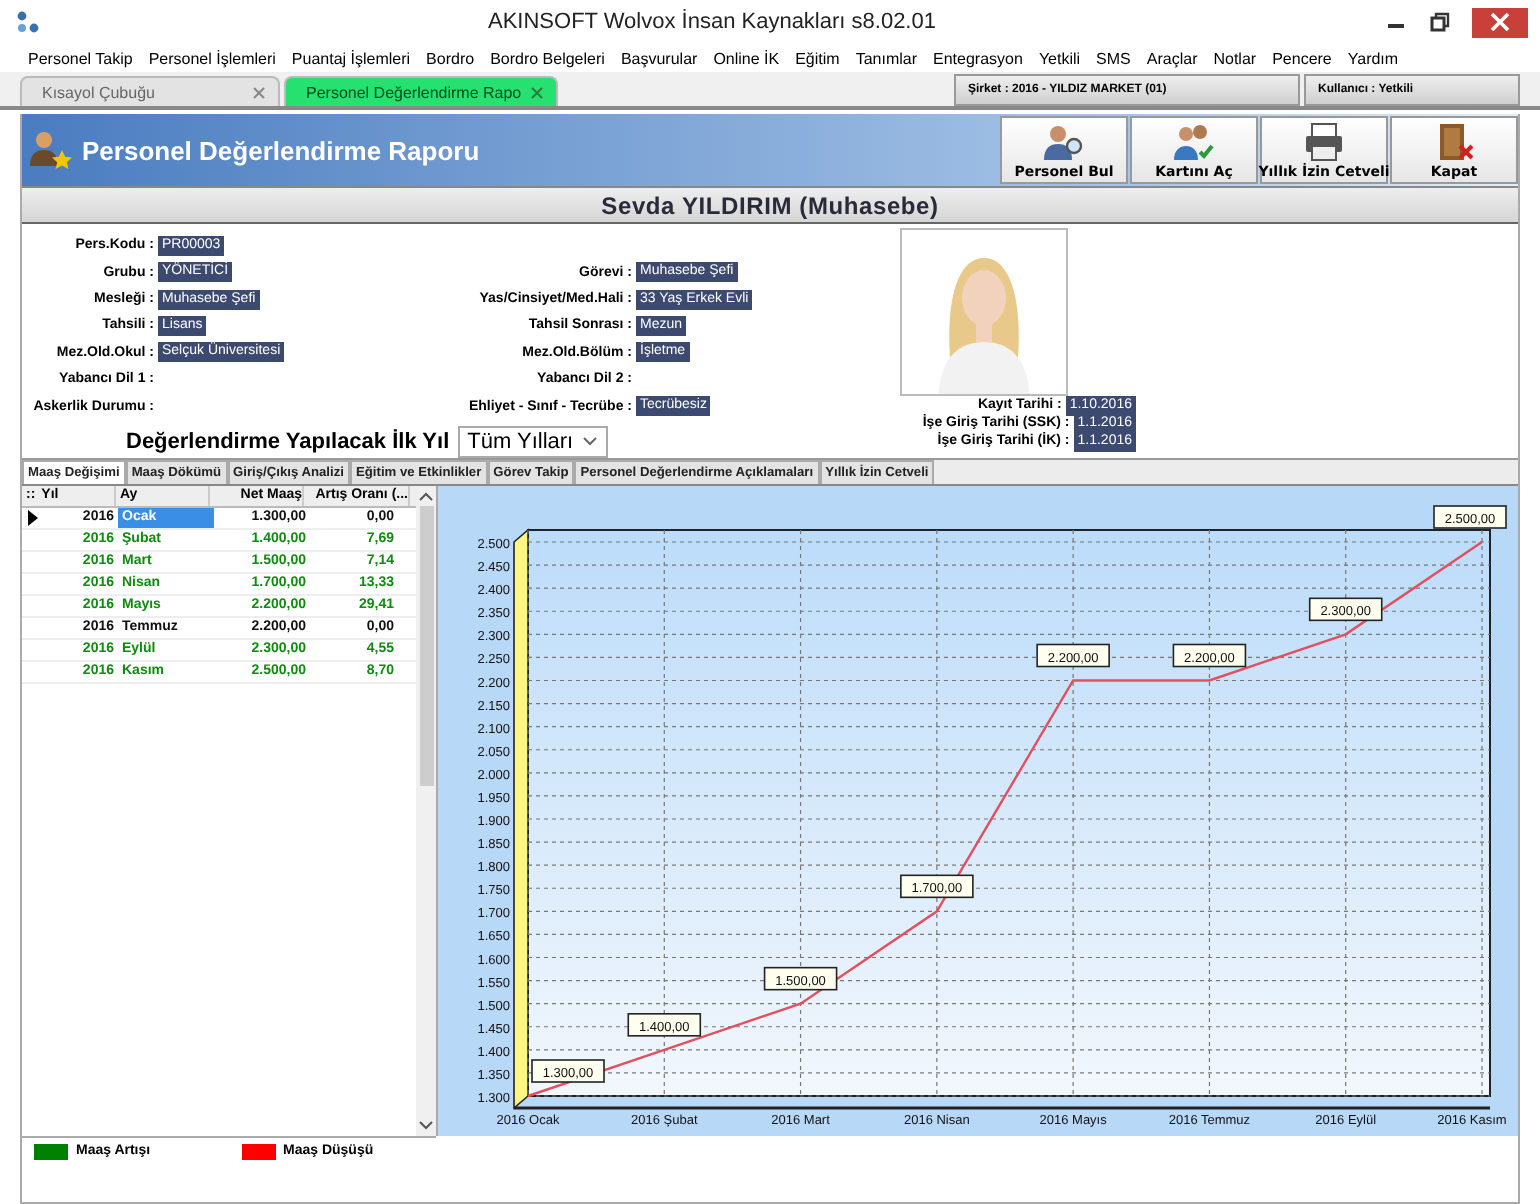 This screenshot has width=1540, height=1204. What do you see at coordinates (288, 441) in the screenshot?
I see `start-year-label: Değerlendirme Yapılacak İlk Yıl` at bounding box center [288, 441].